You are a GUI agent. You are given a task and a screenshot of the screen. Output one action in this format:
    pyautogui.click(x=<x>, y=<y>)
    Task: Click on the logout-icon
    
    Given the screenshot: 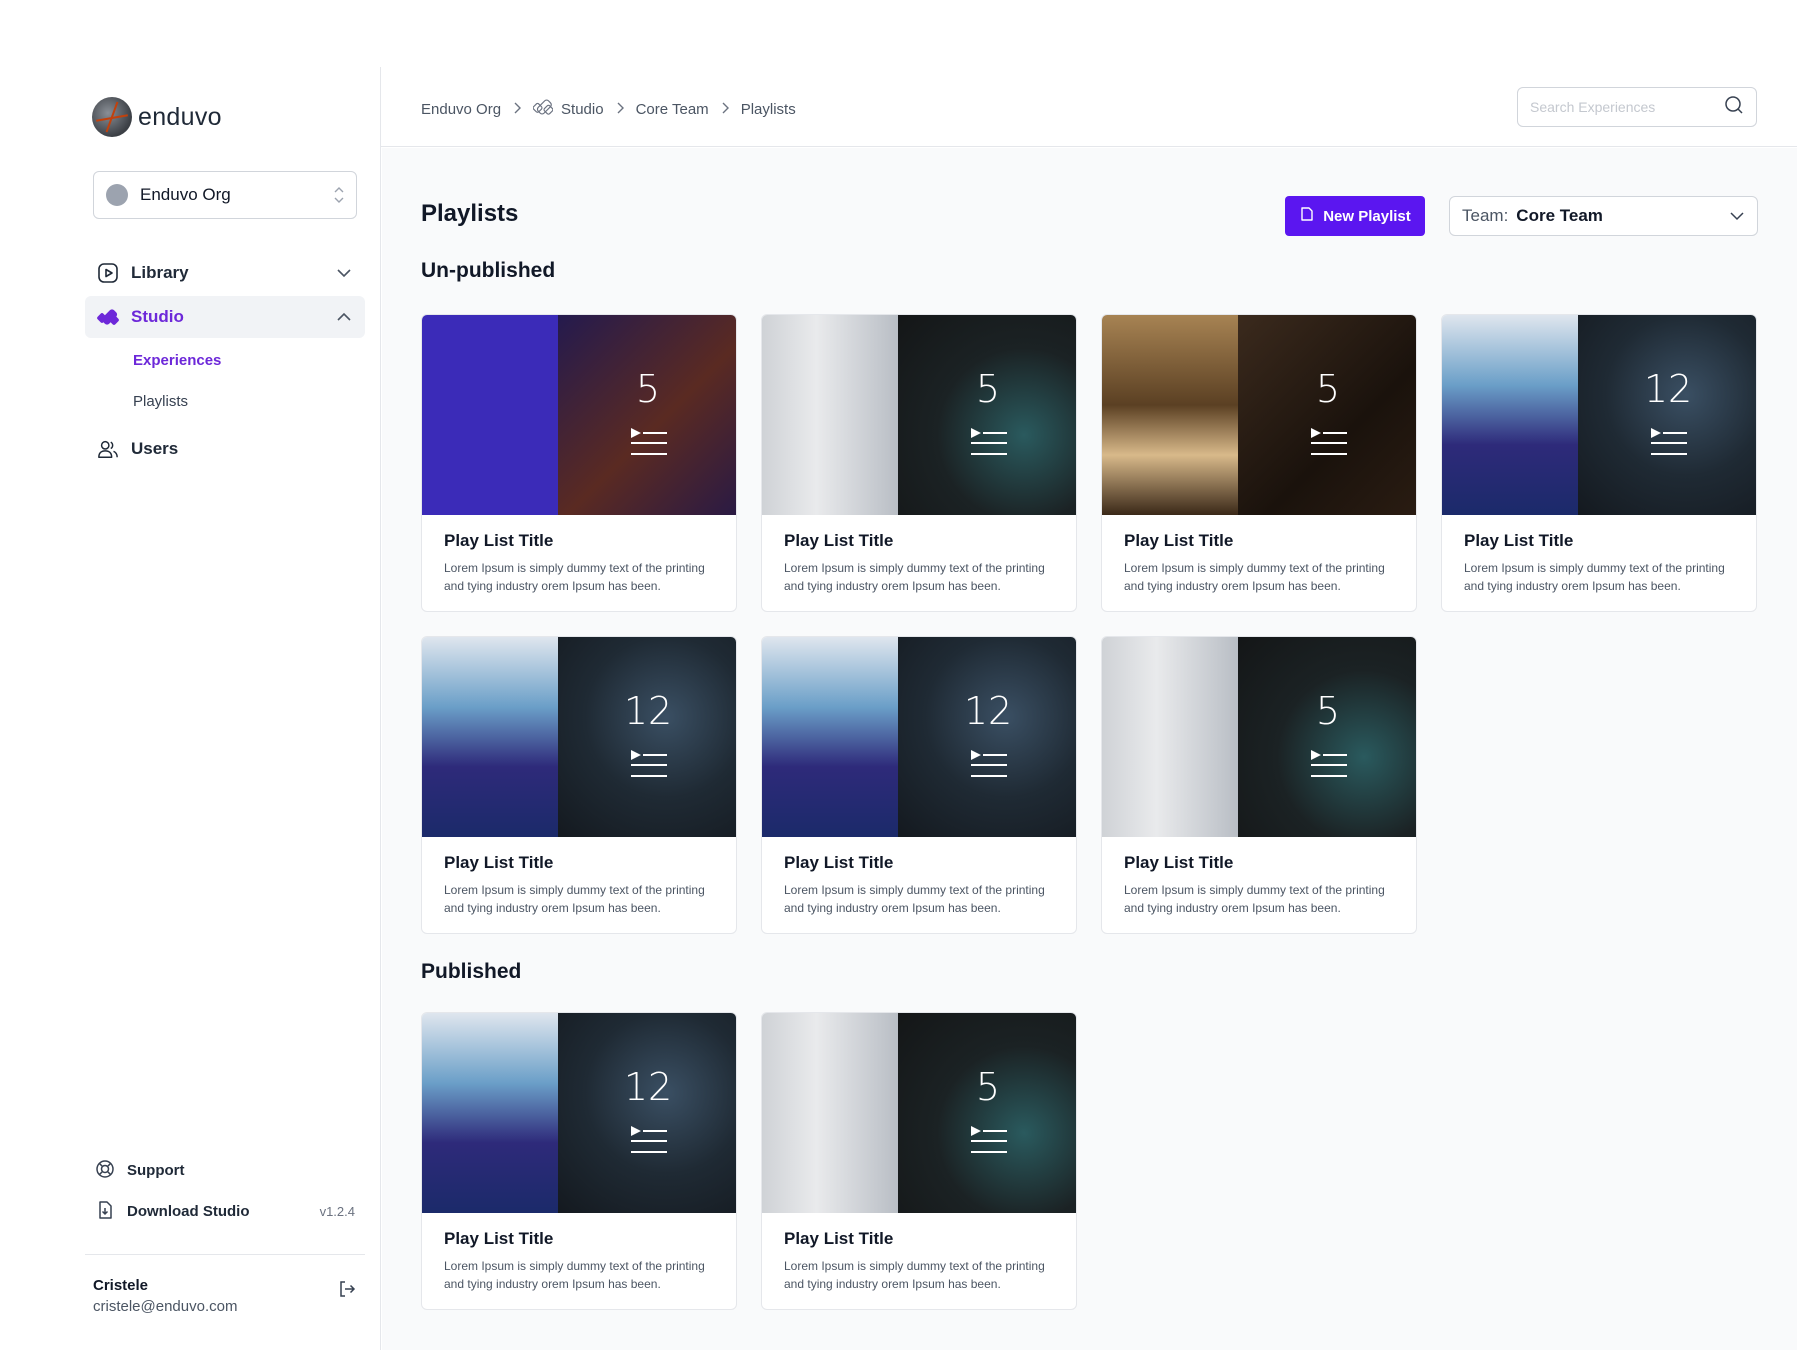 What is the action you would take?
    pyautogui.click(x=347, y=1291)
    